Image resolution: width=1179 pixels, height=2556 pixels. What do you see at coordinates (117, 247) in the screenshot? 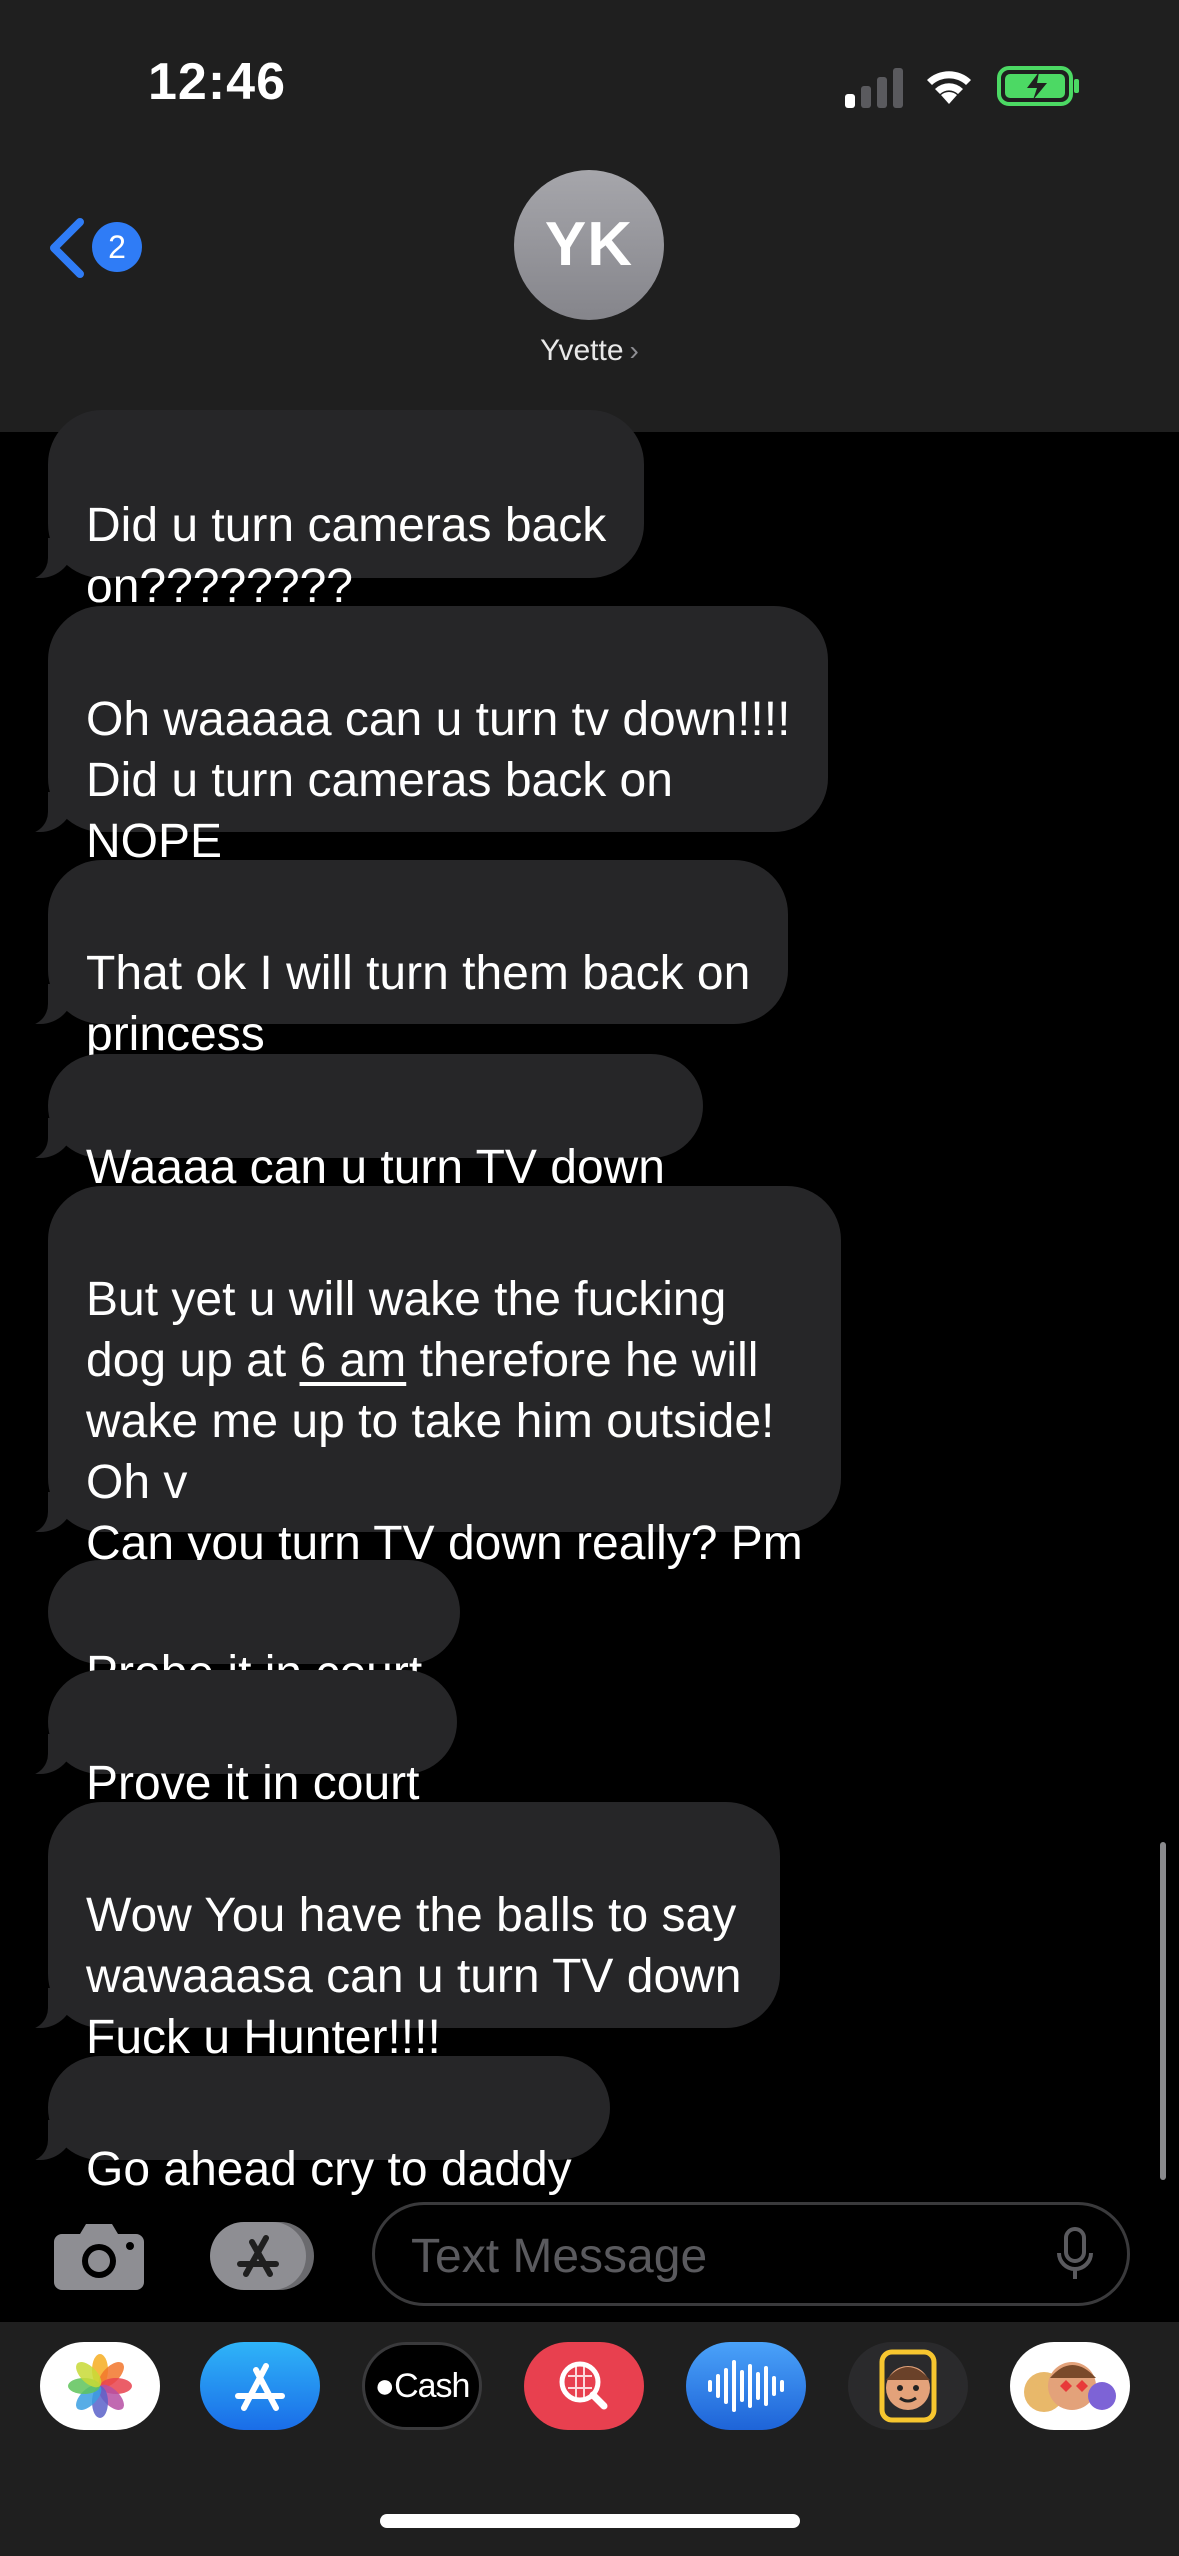
I see `unread-count-badge: 2` at bounding box center [117, 247].